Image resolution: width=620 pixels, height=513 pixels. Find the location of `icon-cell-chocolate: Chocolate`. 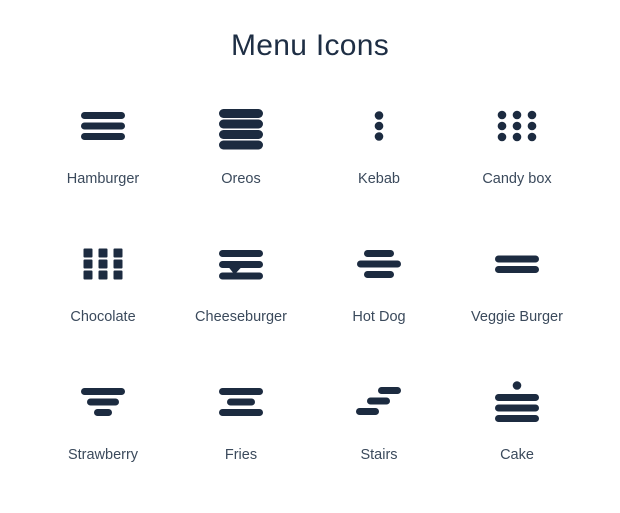

icon-cell-chocolate: Chocolate is located at coordinates (103, 304).